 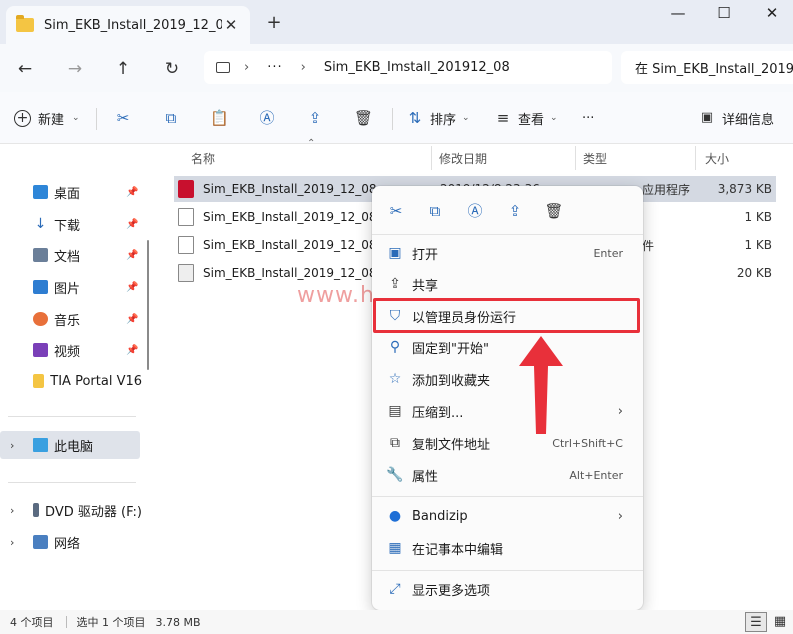 I want to click on address-bar: › ··· › Sim_EKB_Imstall_201912_08, so click(x=408, y=67).